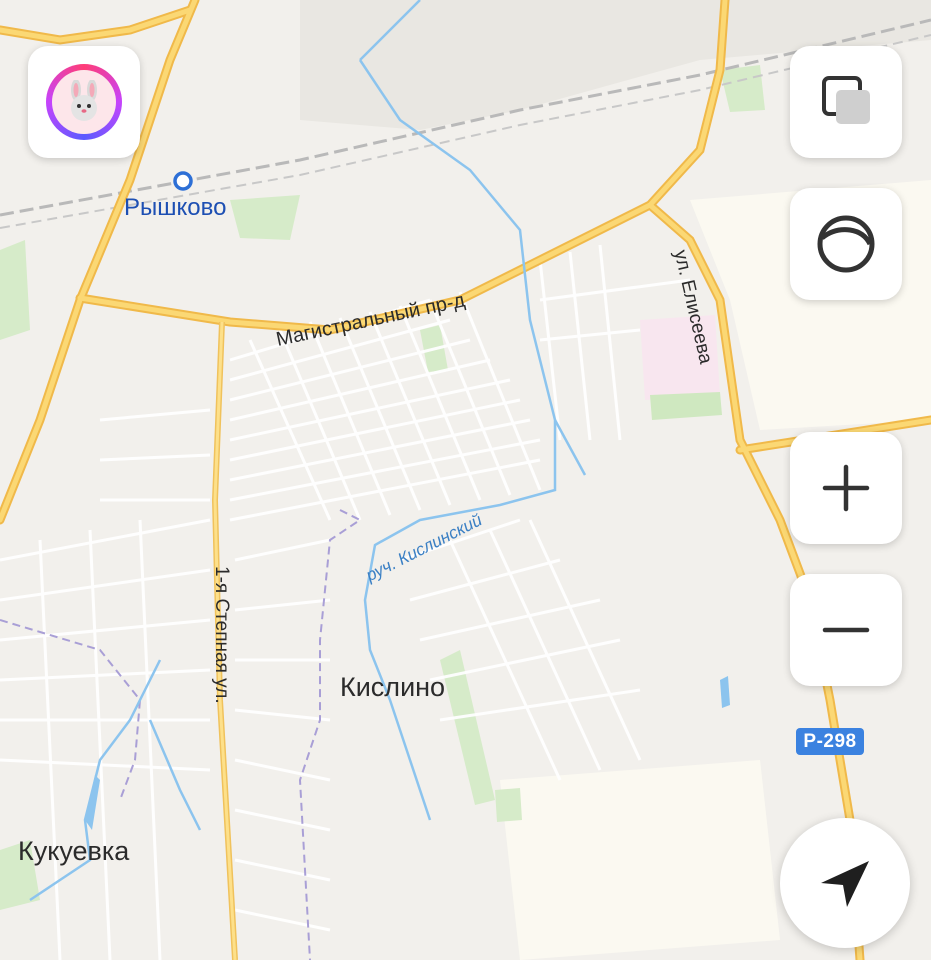 This screenshot has width=931, height=960. Describe the element at coordinates (183, 181) in the screenshot. I see `station-marker` at that location.